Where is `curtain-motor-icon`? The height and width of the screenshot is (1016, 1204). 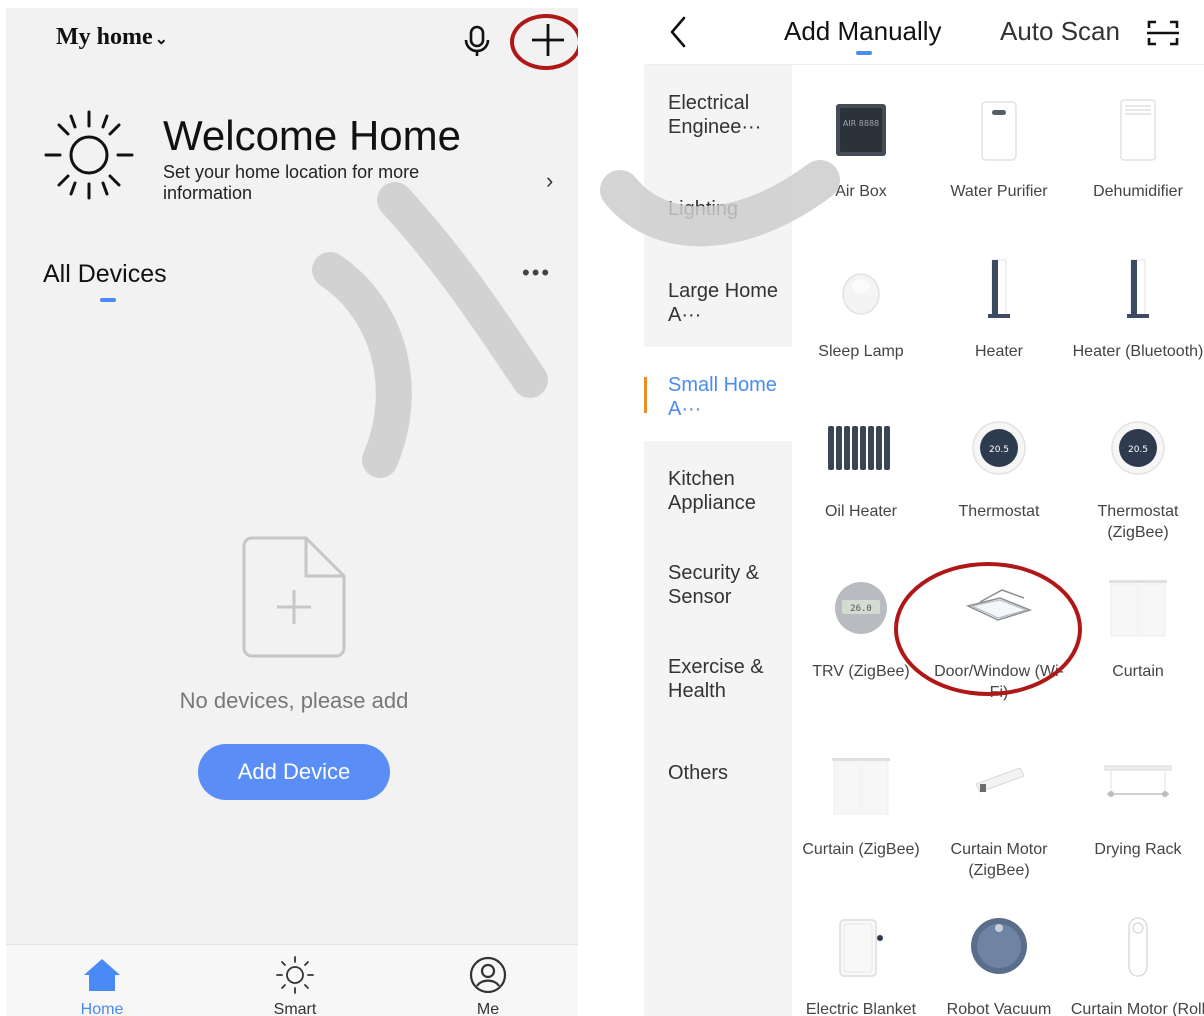
curtain-motor-icon is located at coordinates (1000, 780).